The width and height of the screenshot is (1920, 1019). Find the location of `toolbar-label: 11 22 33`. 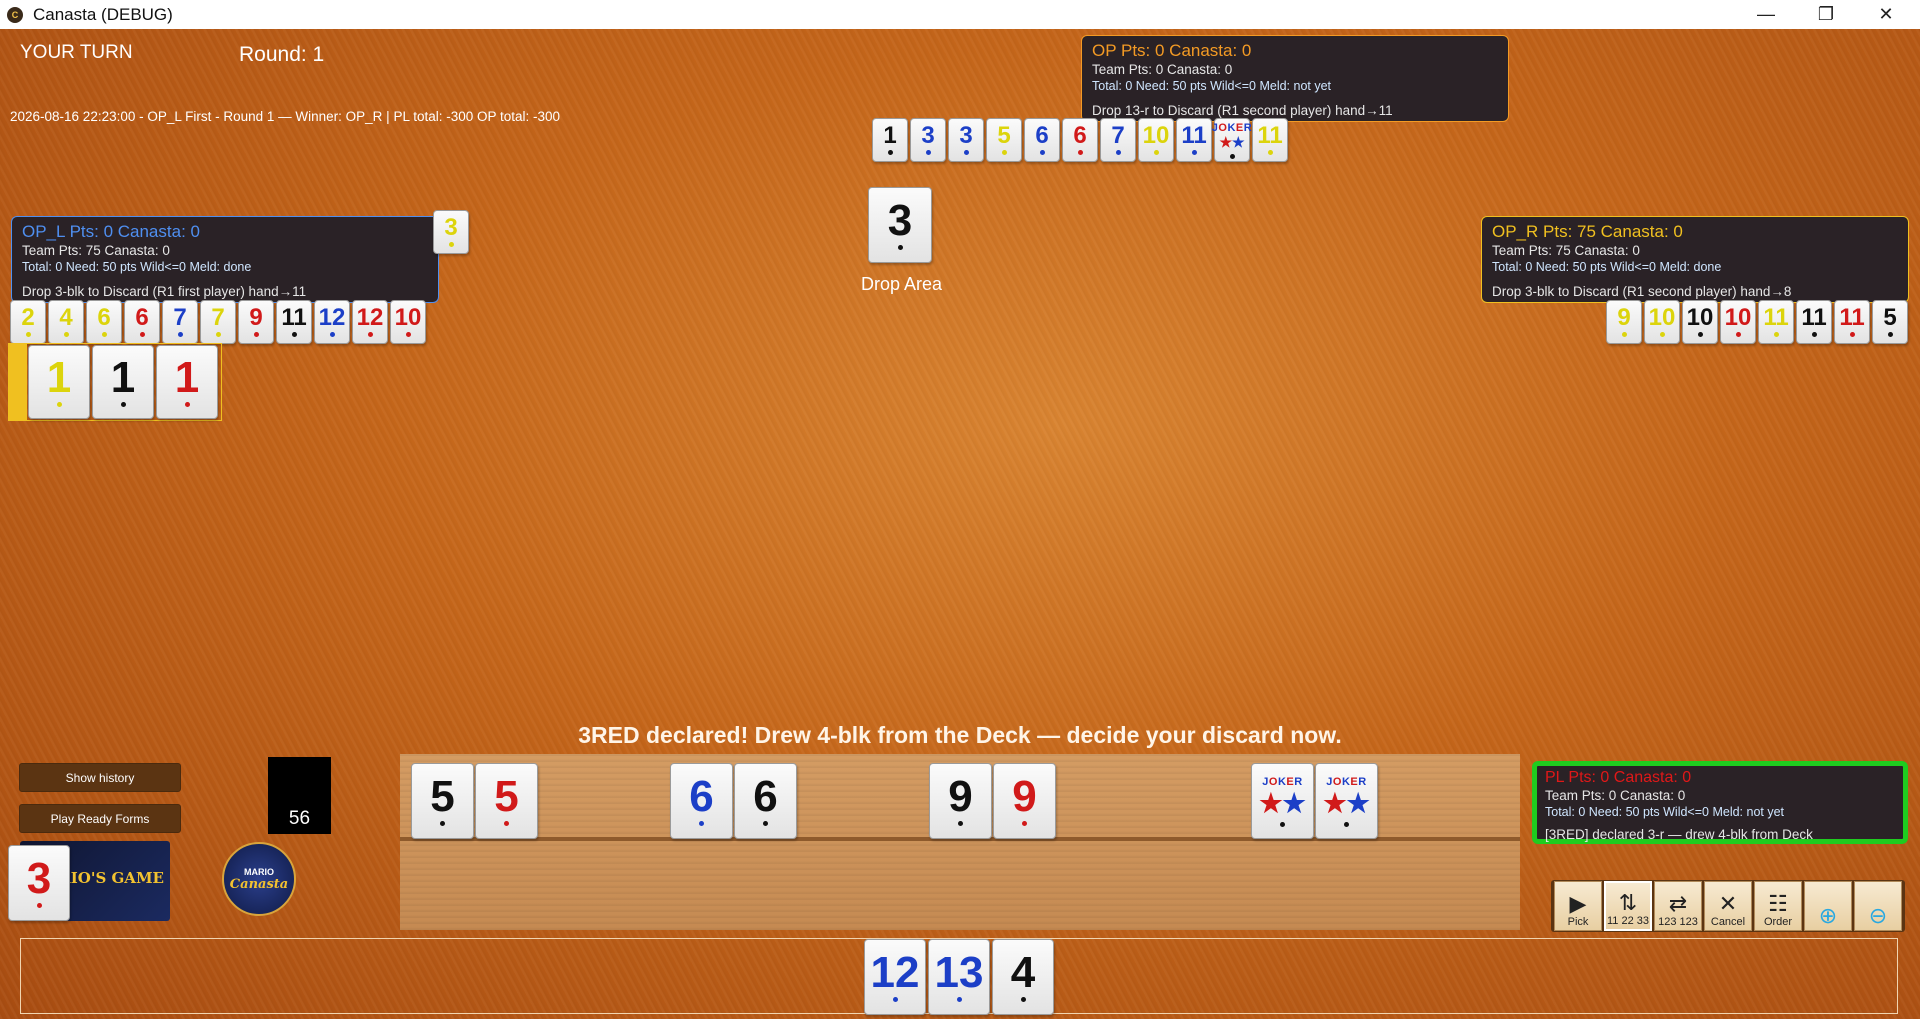

toolbar-label: 11 22 33 is located at coordinates (1627, 921).